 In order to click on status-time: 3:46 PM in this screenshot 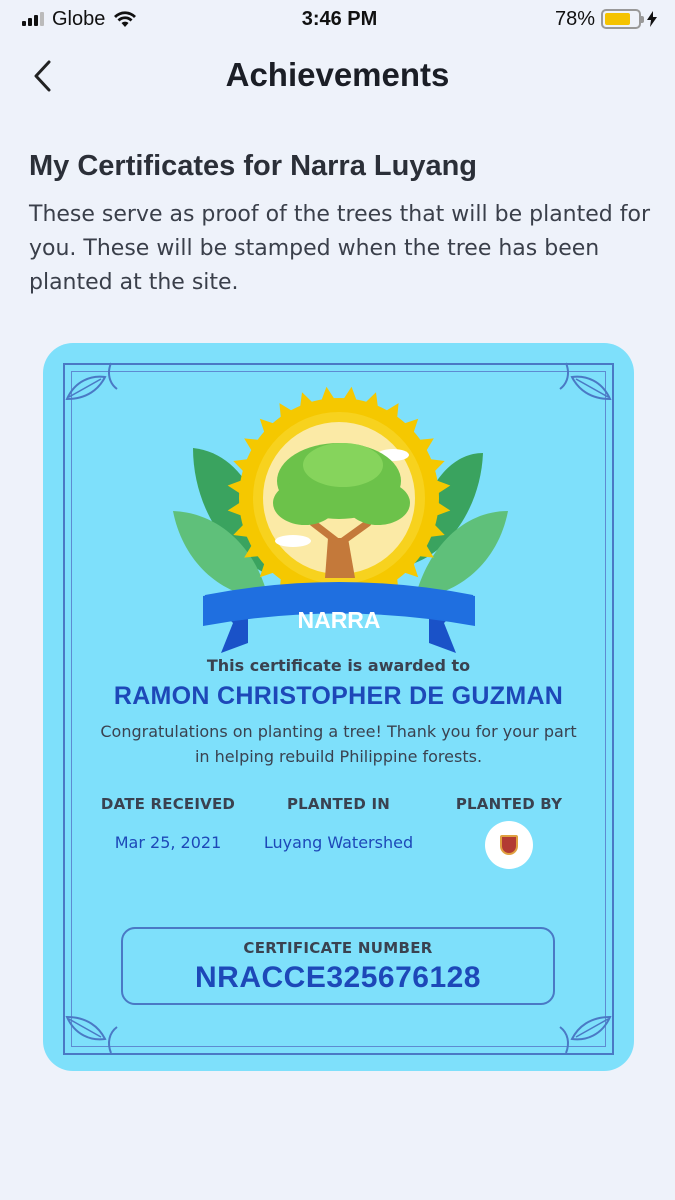, I will do `click(339, 18)`.